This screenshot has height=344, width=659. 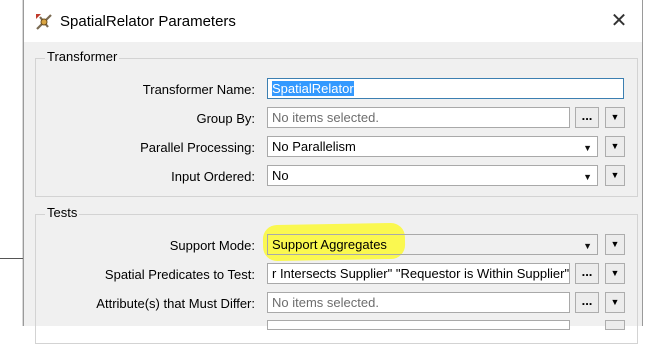 I want to click on input-ordered-value: No, so click(x=280, y=175).